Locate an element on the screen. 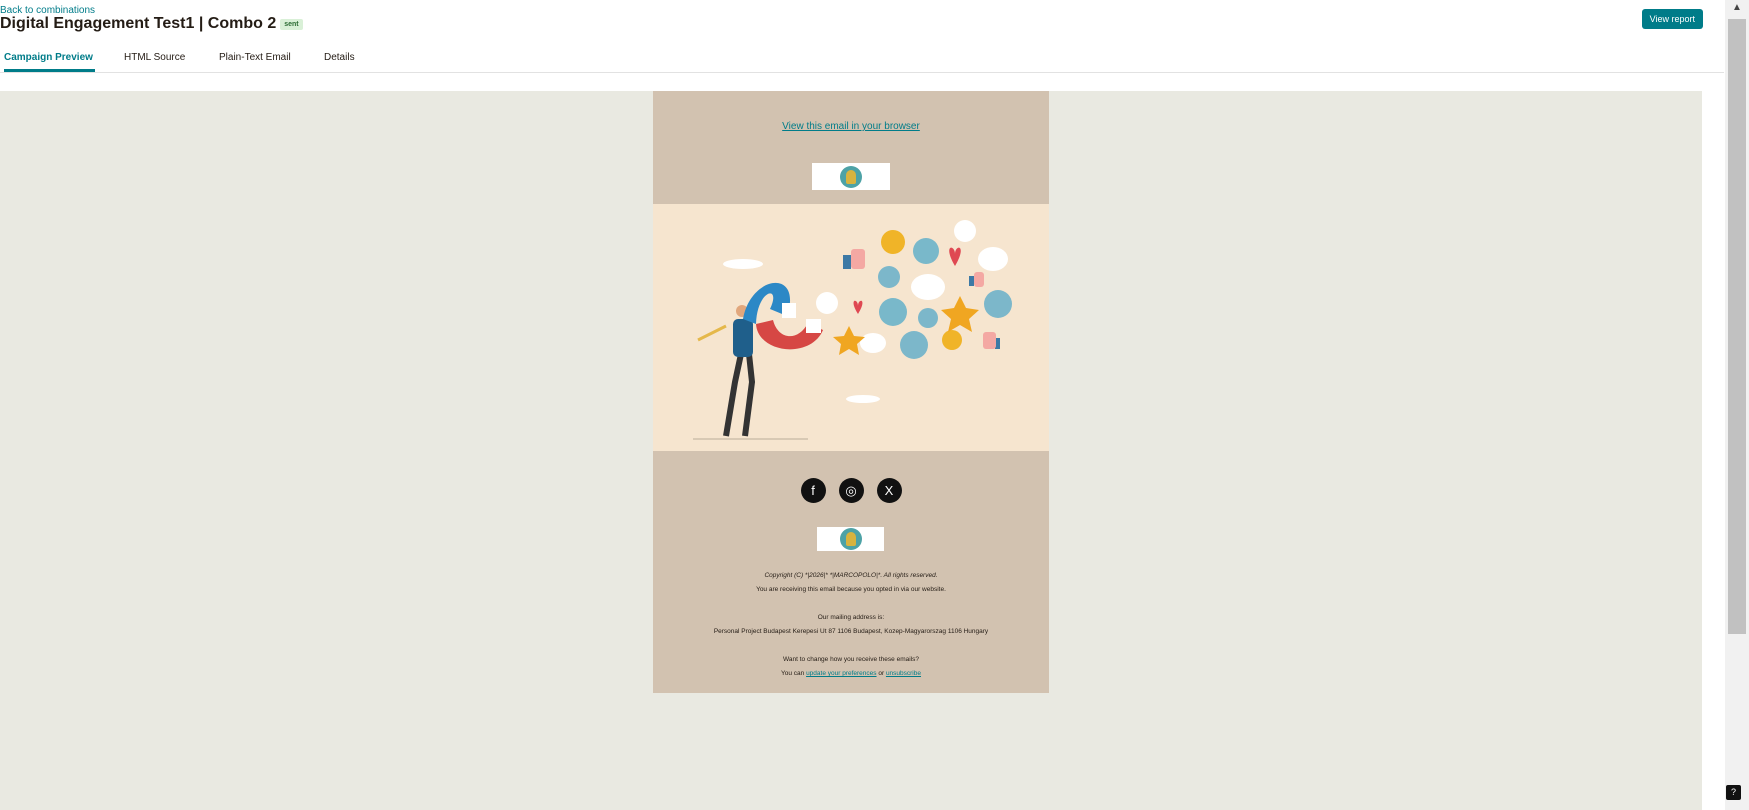  scrollbar-thumb is located at coordinates (1737, 326).